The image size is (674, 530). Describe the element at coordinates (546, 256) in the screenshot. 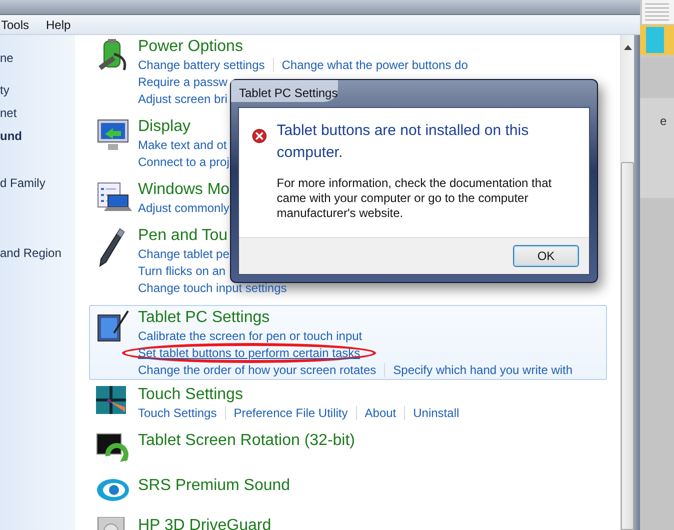

I see `ok-button: OK` at that location.